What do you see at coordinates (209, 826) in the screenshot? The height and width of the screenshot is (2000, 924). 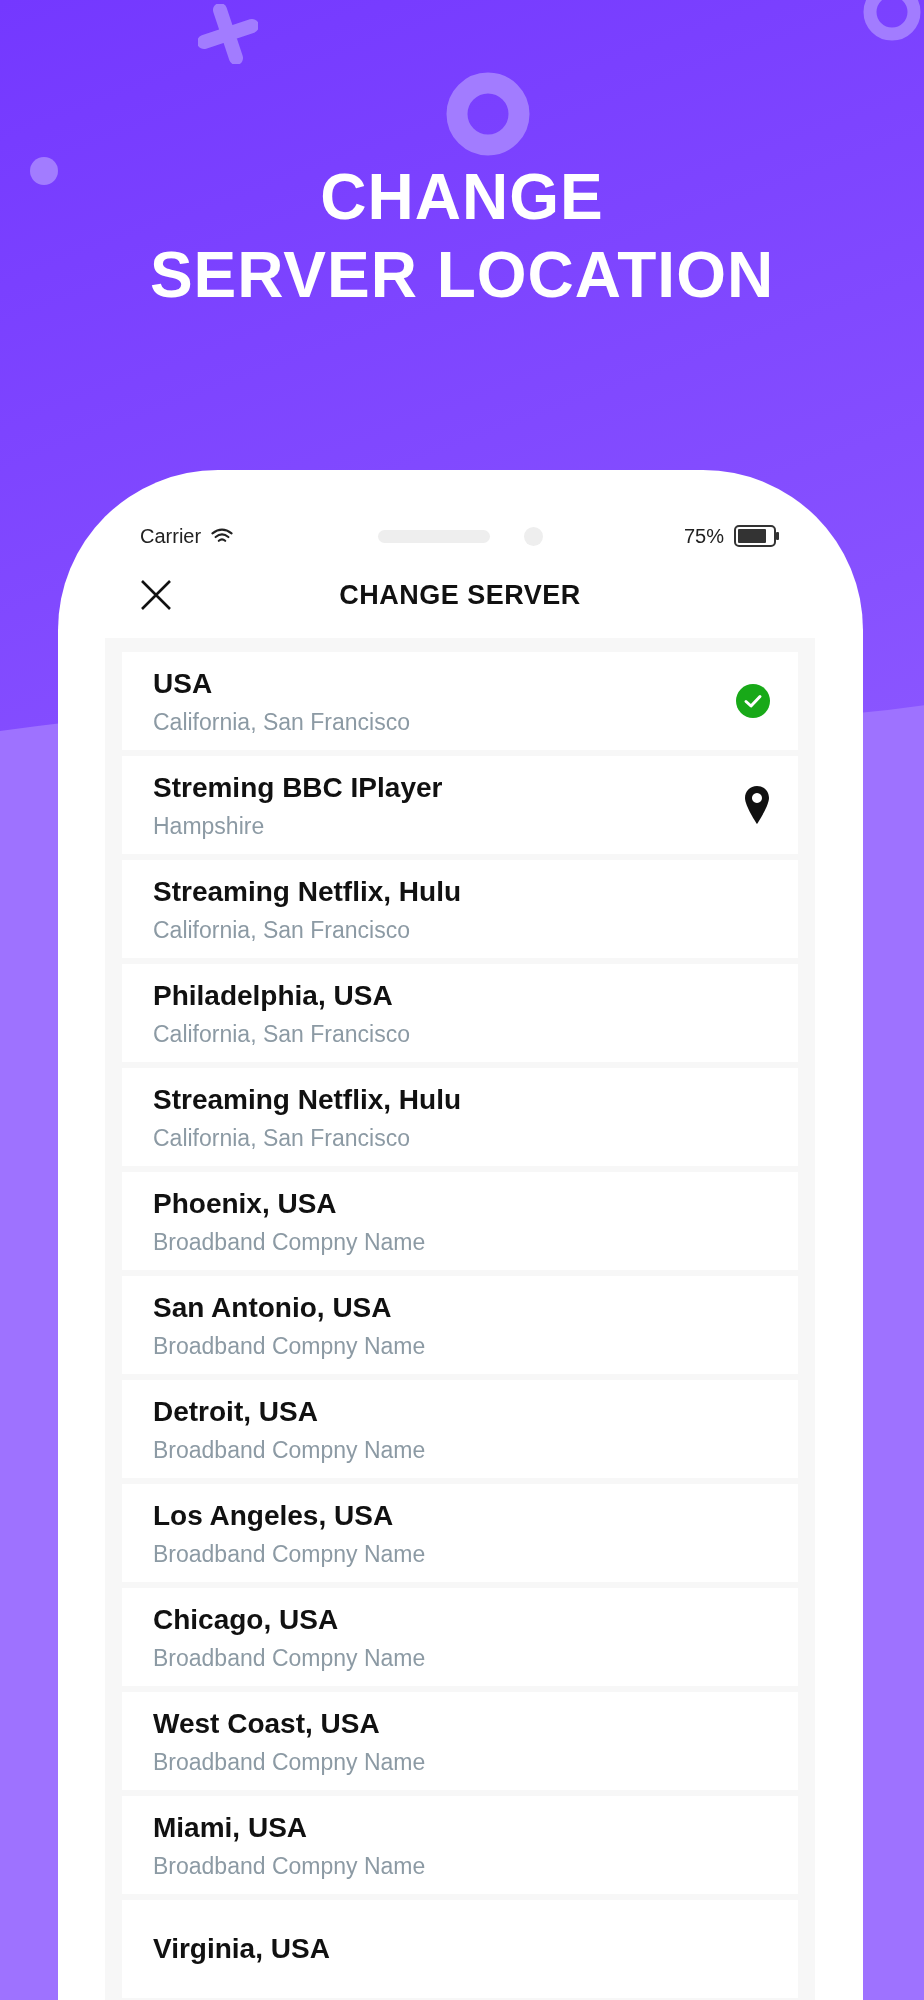 I see `server-detail: Hampshire` at bounding box center [209, 826].